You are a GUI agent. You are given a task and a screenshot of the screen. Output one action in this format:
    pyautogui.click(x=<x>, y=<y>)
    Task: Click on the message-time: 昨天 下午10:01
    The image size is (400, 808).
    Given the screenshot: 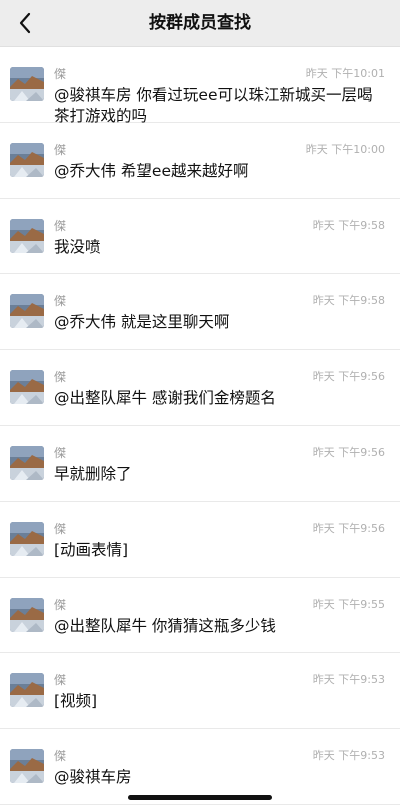 What is the action you would take?
    pyautogui.click(x=345, y=73)
    